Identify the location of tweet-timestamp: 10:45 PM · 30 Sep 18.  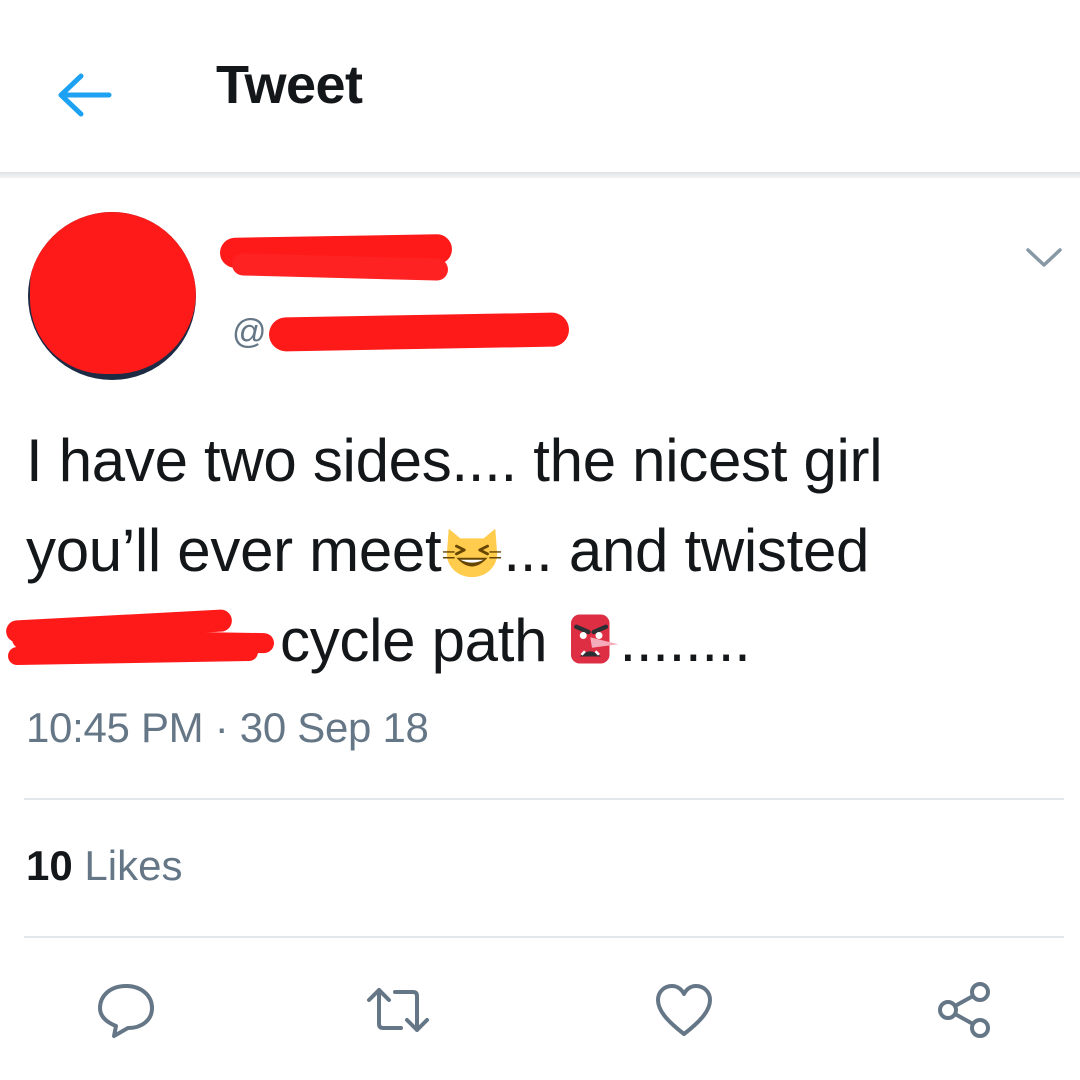
(227, 728).